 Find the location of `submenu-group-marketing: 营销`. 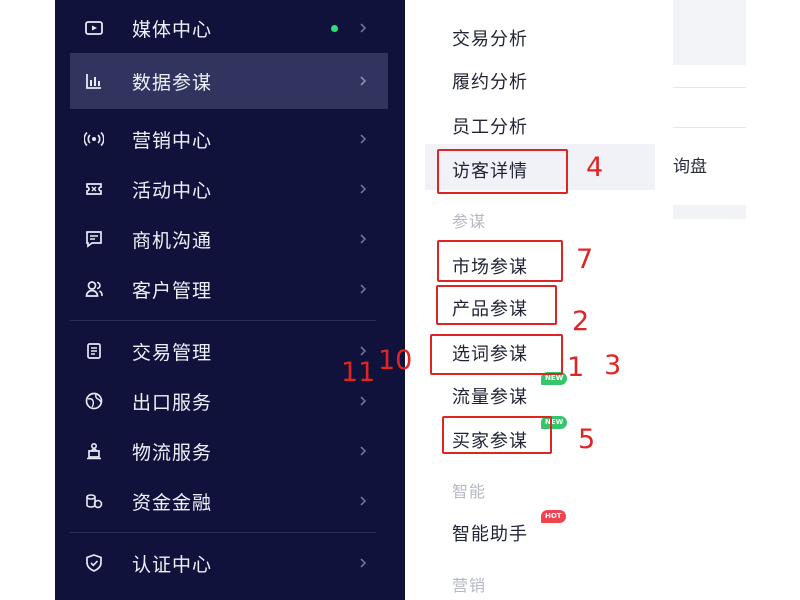

submenu-group-marketing: 营销 is located at coordinates (469, 585).